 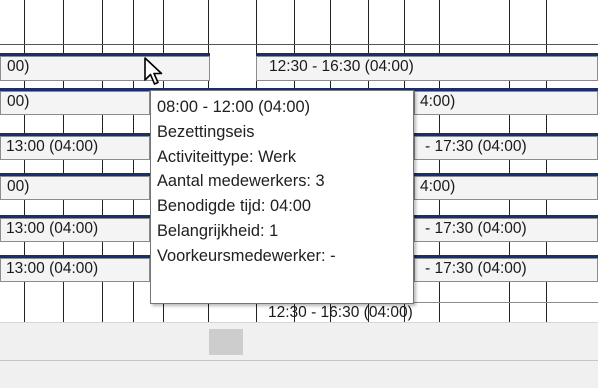 What do you see at coordinates (226, 342) in the screenshot?
I see `scrollbar-thumb` at bounding box center [226, 342].